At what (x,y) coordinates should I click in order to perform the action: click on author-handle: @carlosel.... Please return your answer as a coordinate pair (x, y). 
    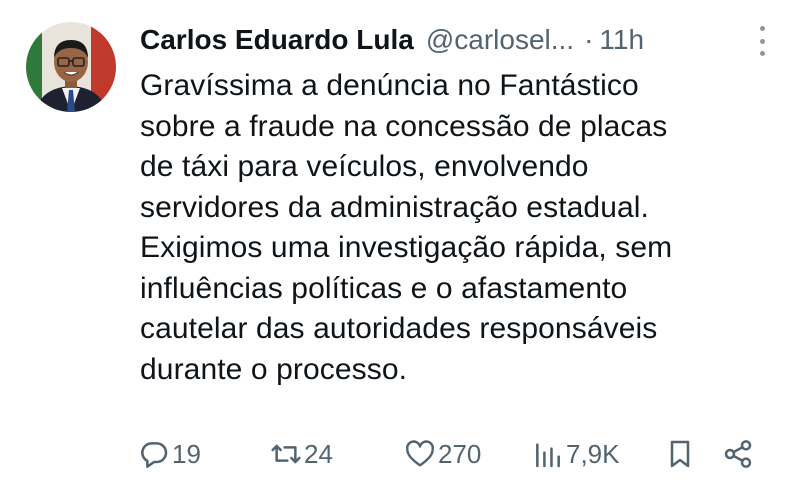
    Looking at the image, I should click on (500, 40).